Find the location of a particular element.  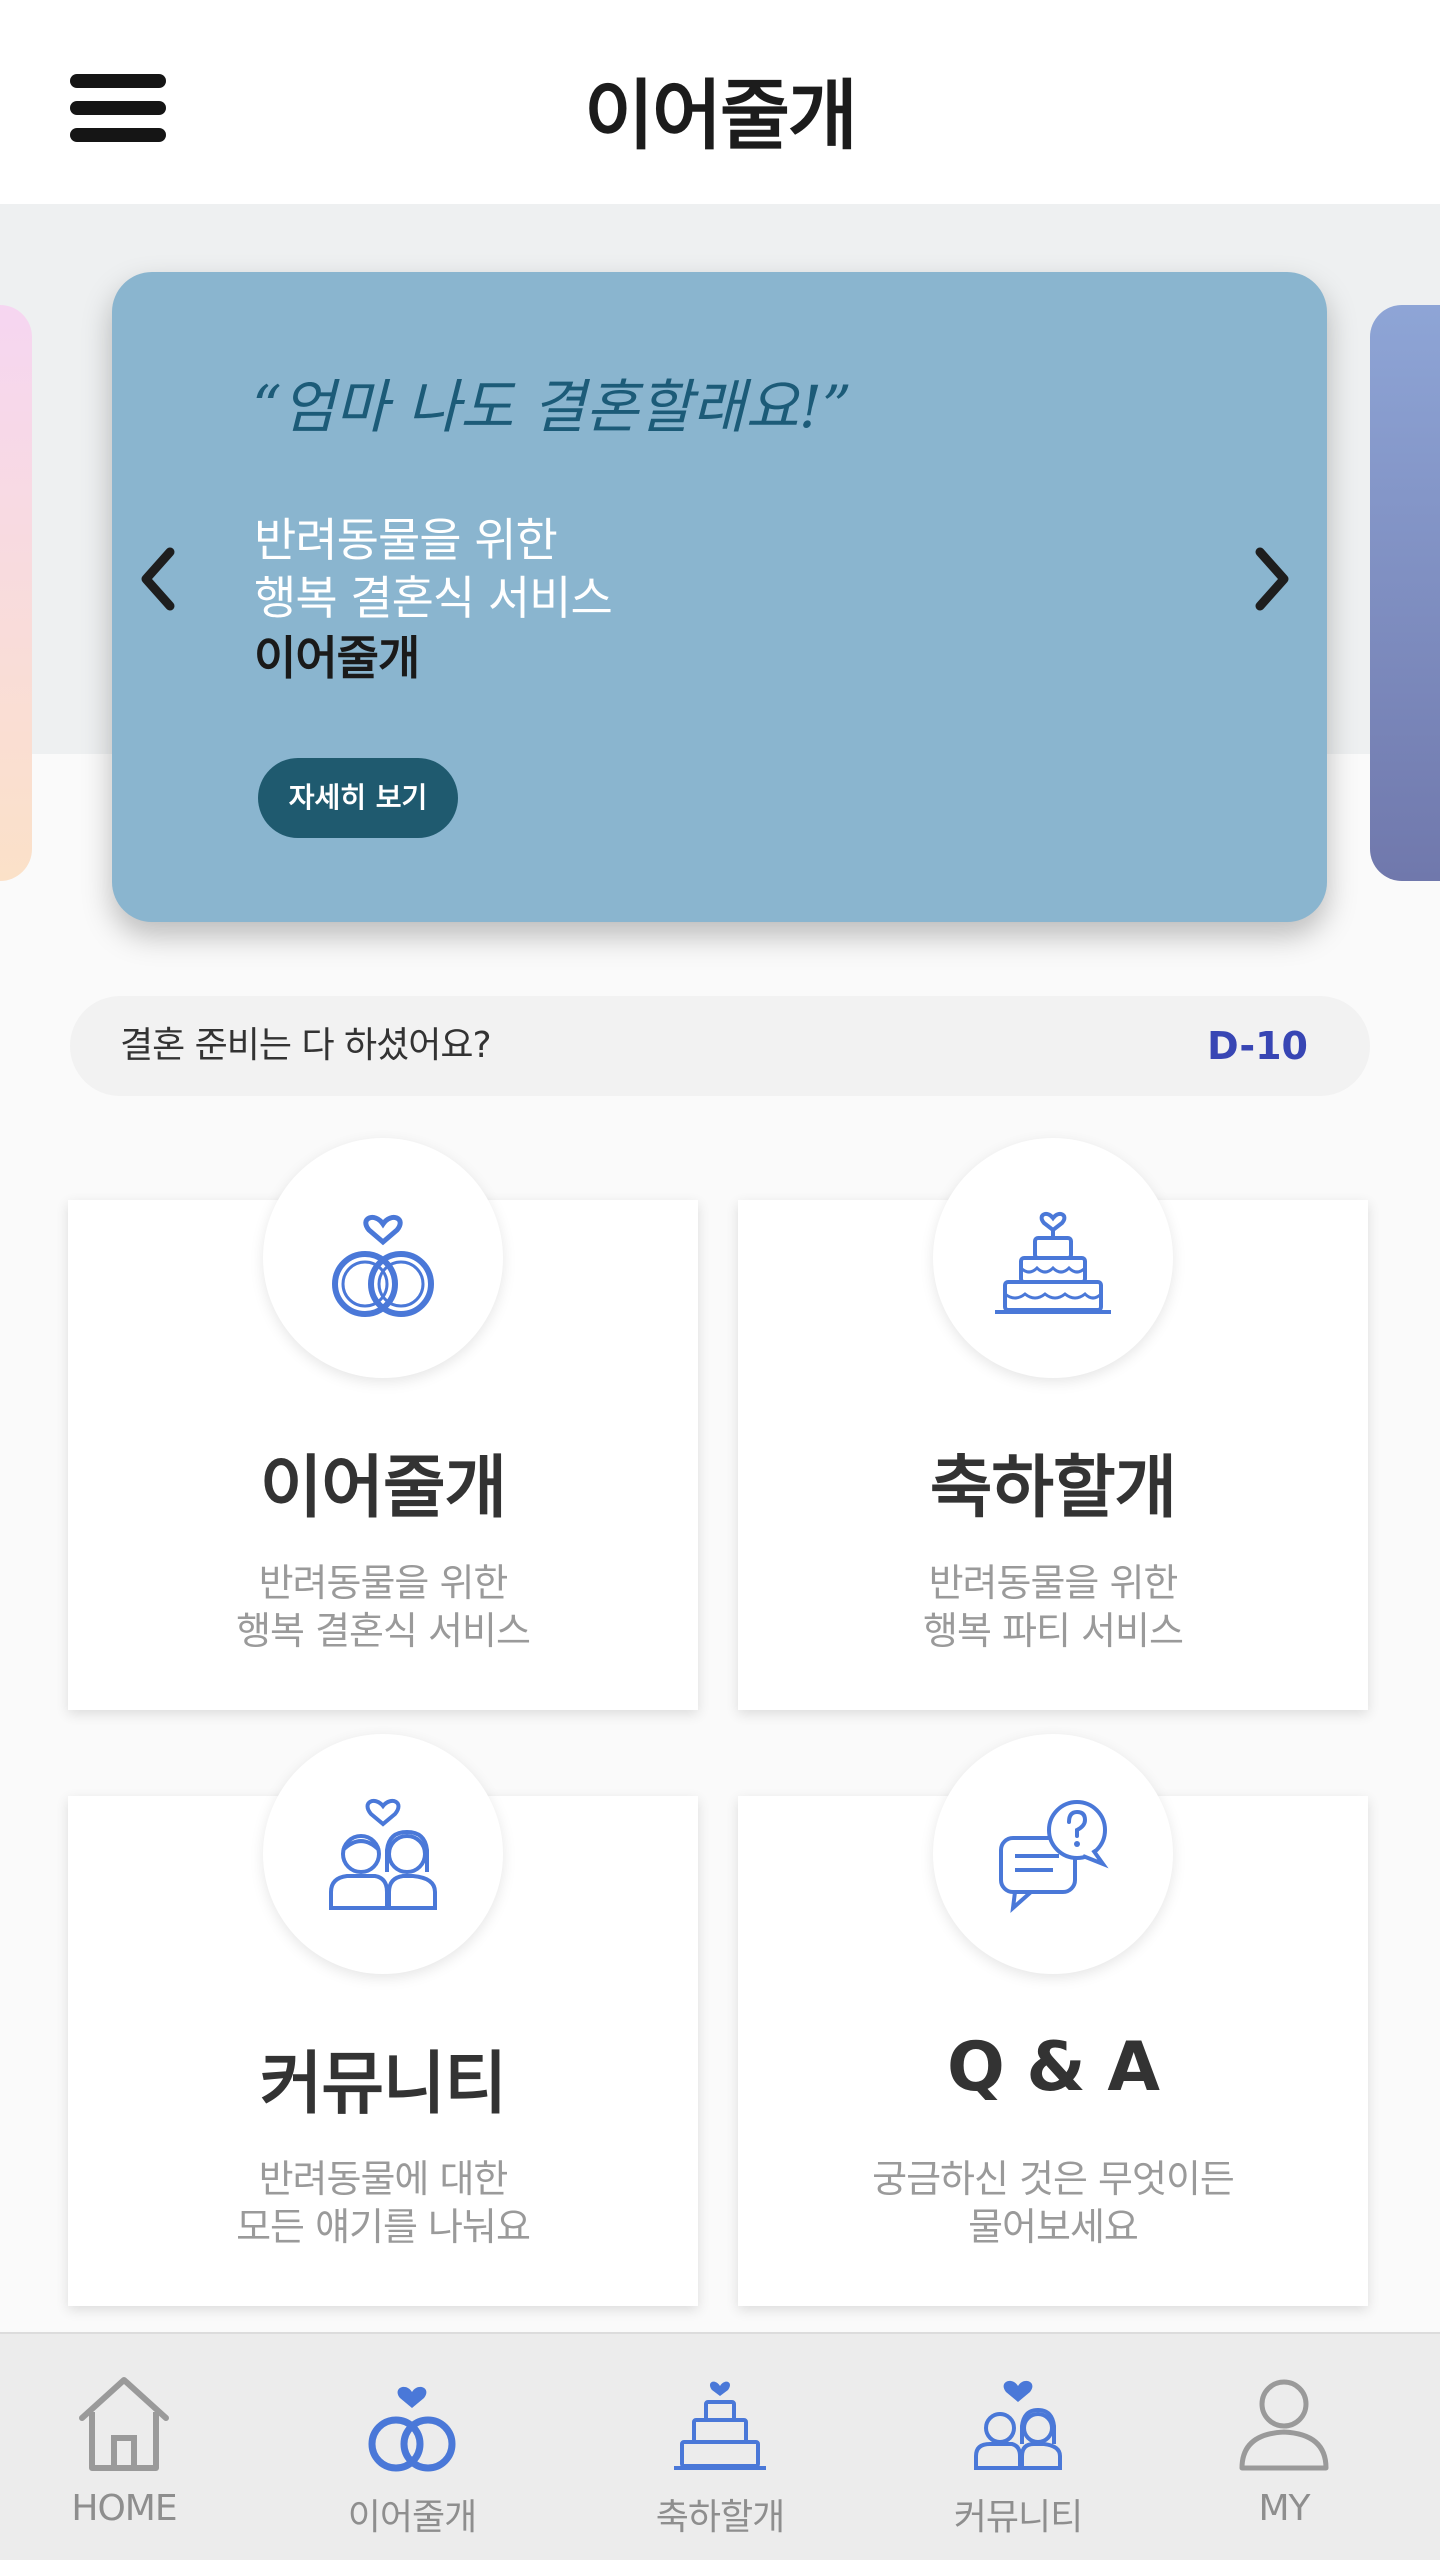

nav-label: 축하할개 is located at coordinates (720, 2517).